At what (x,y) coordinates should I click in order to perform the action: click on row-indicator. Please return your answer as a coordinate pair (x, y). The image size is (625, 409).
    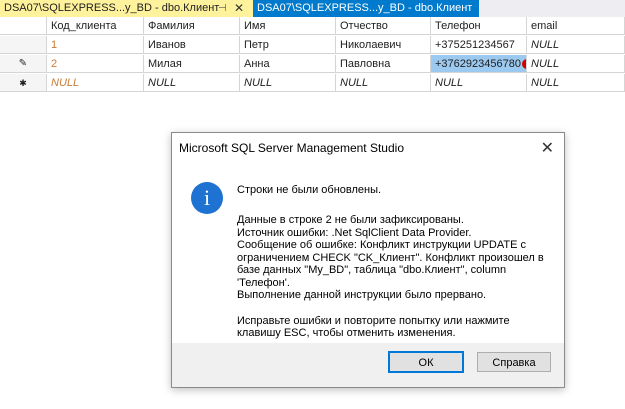
    Looking at the image, I should click on (23, 45).